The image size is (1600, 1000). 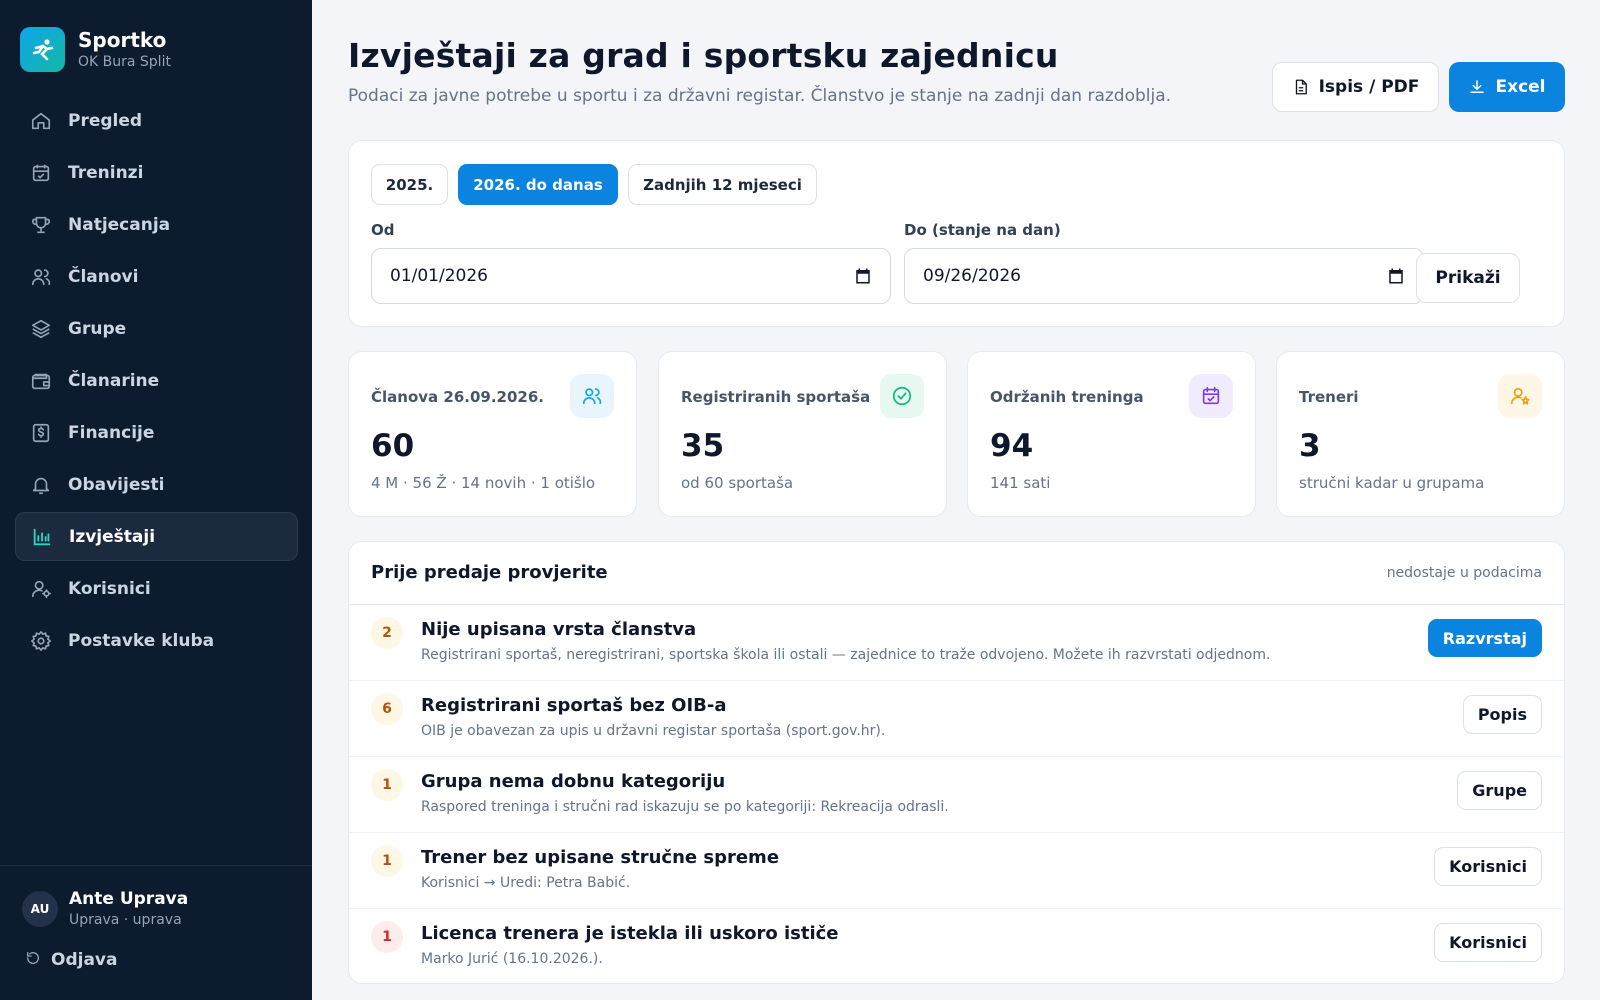 What do you see at coordinates (1499, 790) in the screenshot?
I see `groups-button: Grupe` at bounding box center [1499, 790].